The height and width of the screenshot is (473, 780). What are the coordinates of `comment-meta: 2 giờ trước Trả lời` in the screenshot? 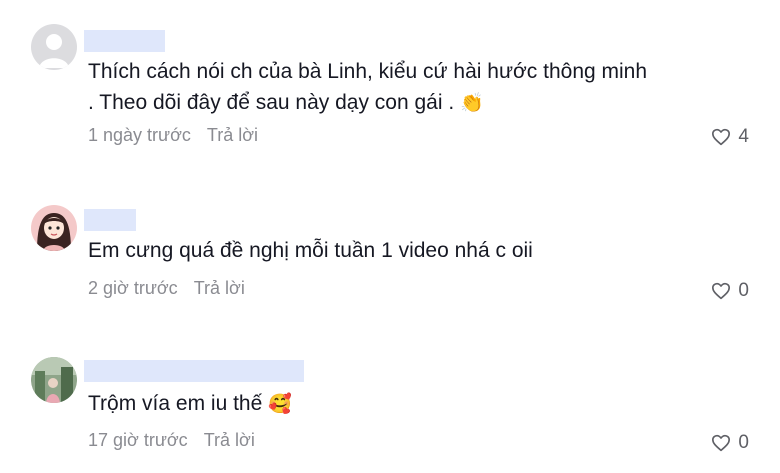 It's located at (166, 288).